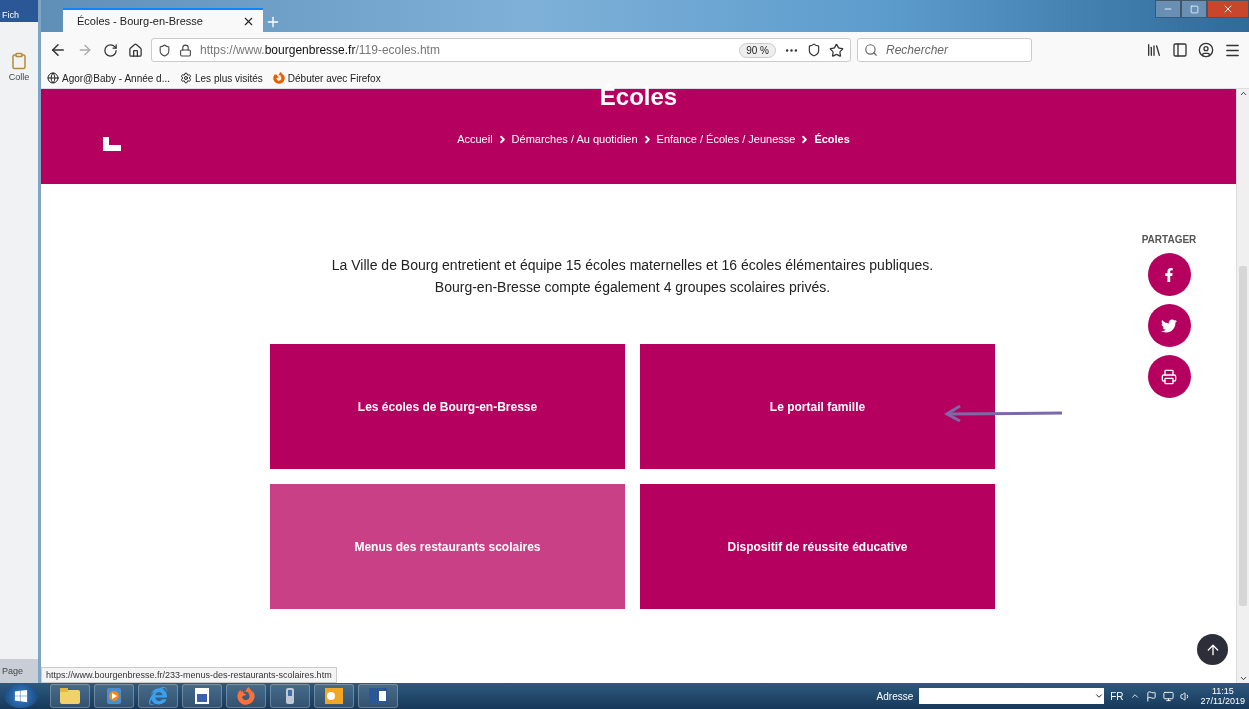 Image resolution: width=1249 pixels, height=709 pixels. Describe the element at coordinates (501, 50) in the screenshot. I see `address-bar: https://www.bourgenbresse.fr/119-ecoles.htm 90 %` at that location.